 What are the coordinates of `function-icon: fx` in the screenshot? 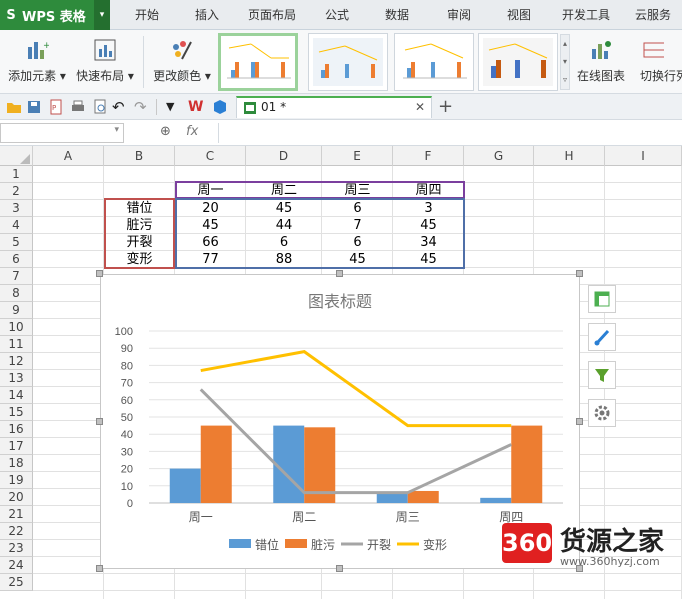 It's located at (192, 131).